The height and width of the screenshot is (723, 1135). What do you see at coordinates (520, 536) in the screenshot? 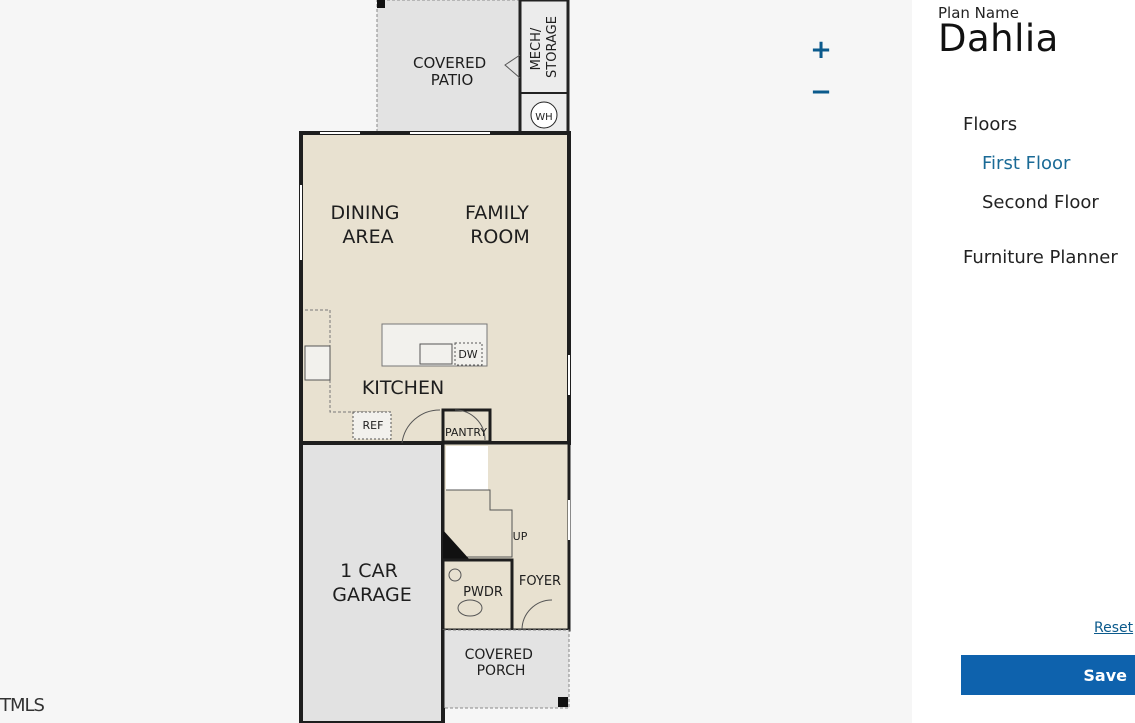
I see `stairs-up-label: UP` at bounding box center [520, 536].